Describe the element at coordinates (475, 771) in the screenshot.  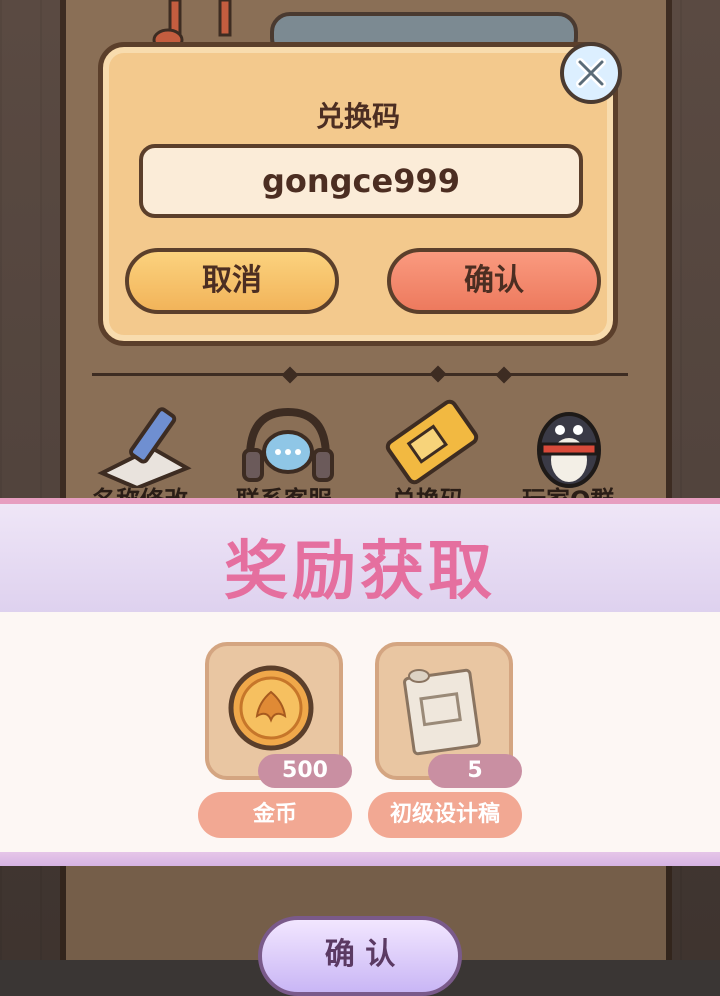
I see `reward-quantity-badge: 5` at that location.